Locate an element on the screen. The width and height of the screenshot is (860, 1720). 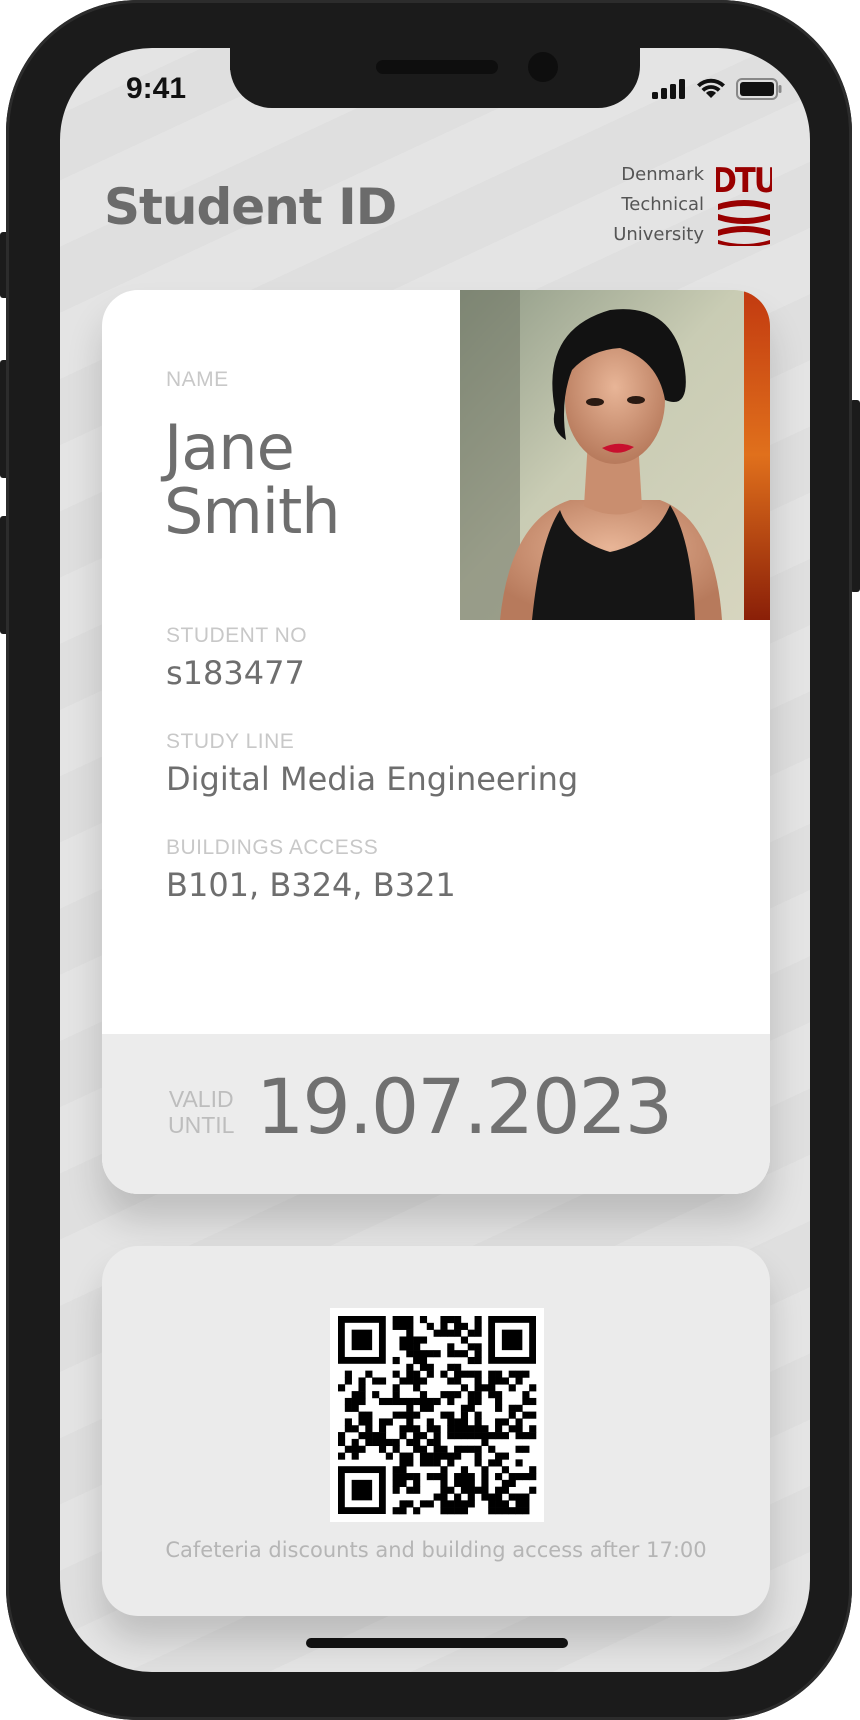
valid-label-line-2: UNTIL is located at coordinates (201, 1125).